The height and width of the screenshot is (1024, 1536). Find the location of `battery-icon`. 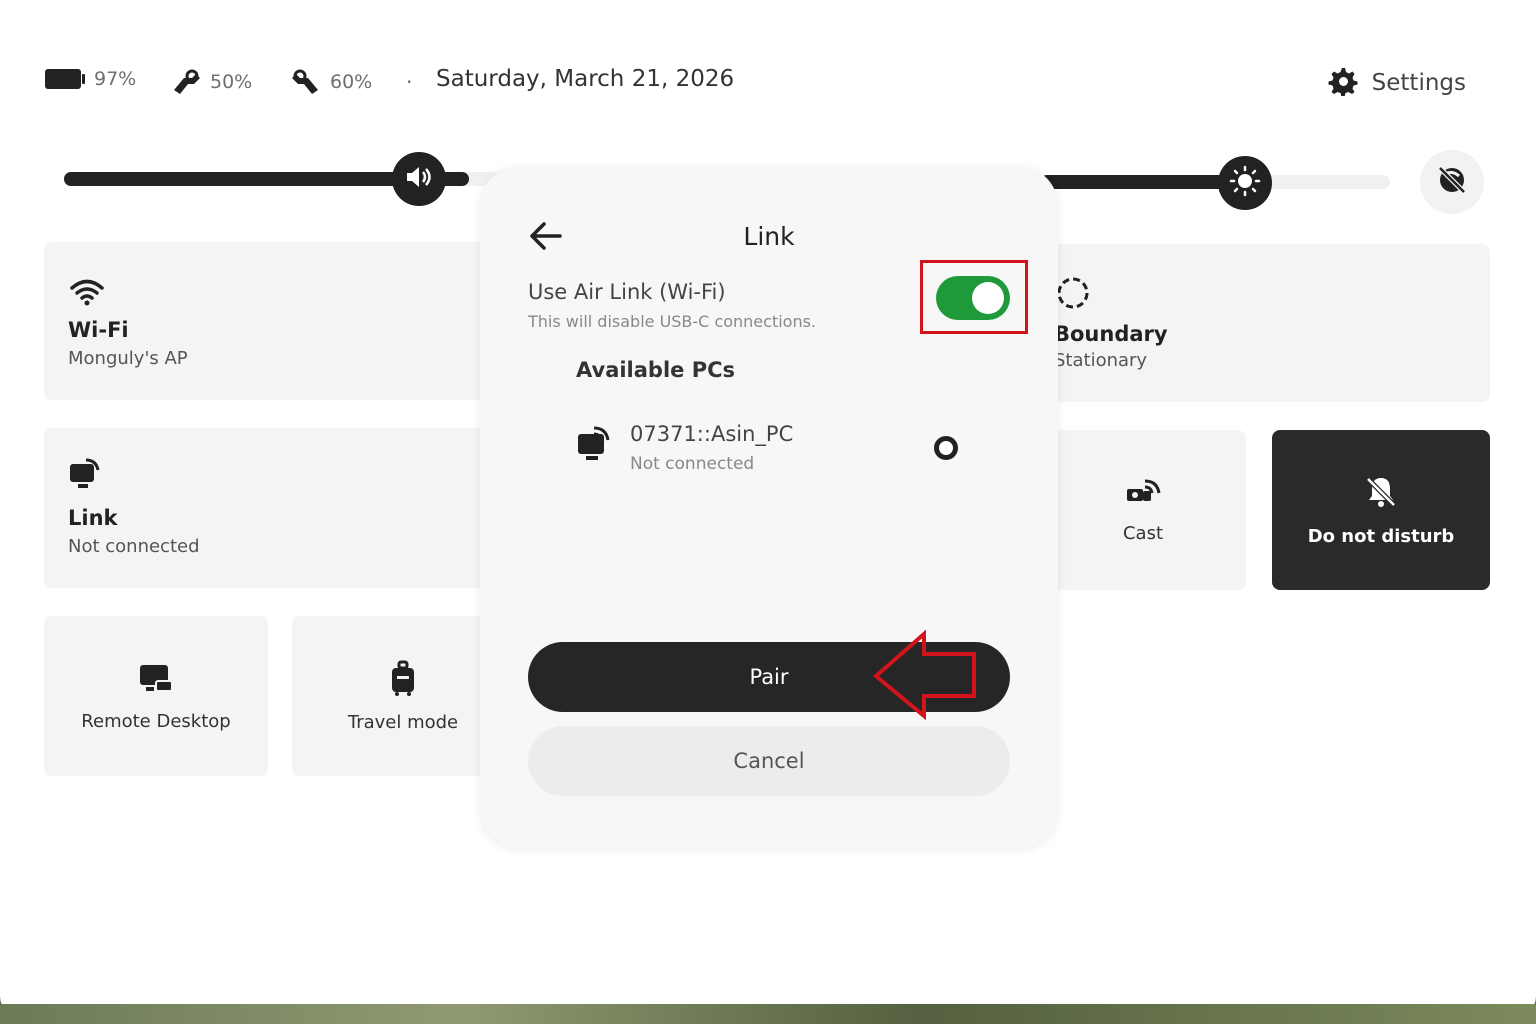

battery-icon is located at coordinates (65, 79).